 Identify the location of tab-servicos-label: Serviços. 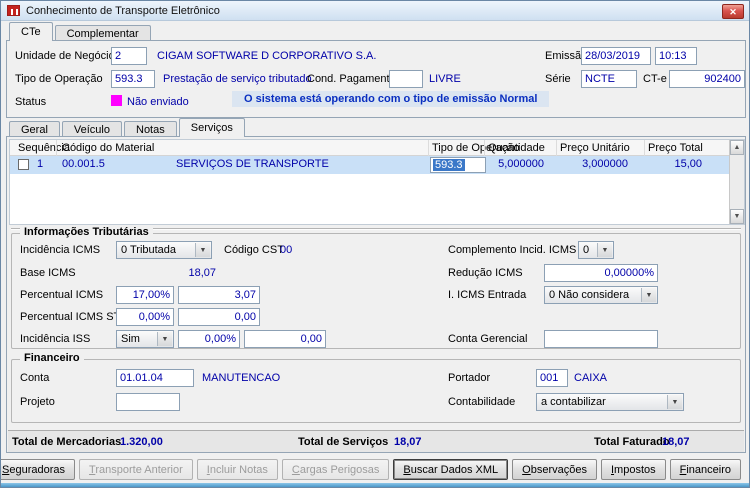
(211, 128).